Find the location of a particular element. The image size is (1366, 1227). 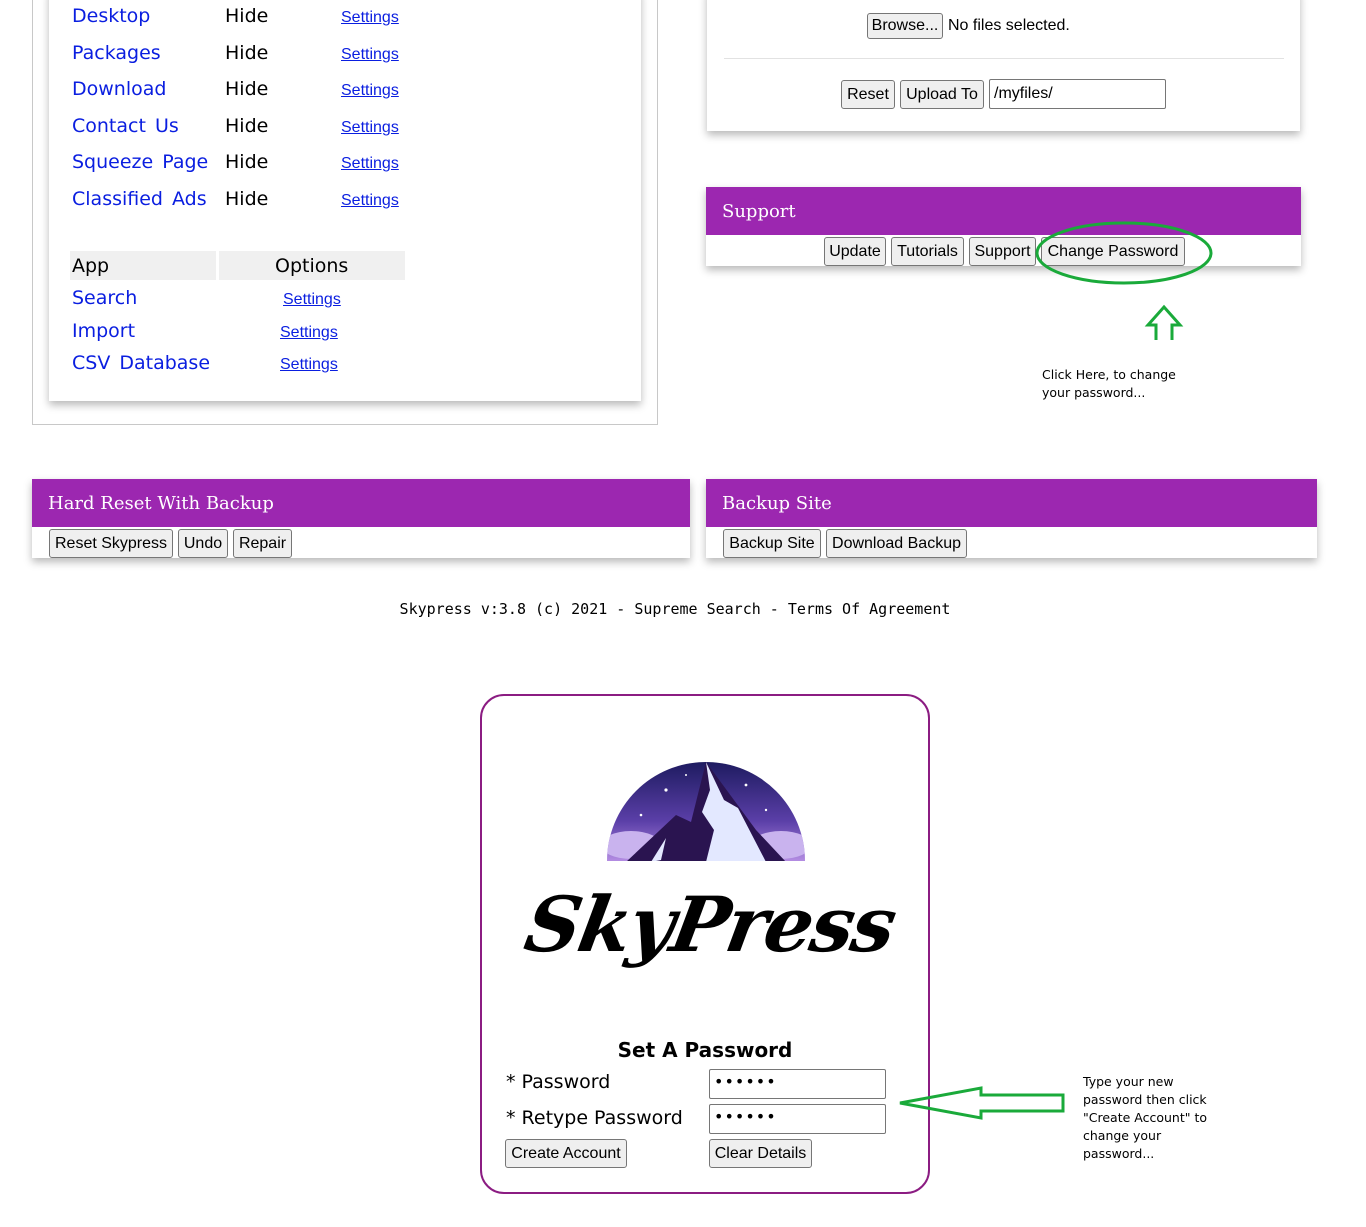

app-state-desktop: Hide is located at coordinates (246, 16).